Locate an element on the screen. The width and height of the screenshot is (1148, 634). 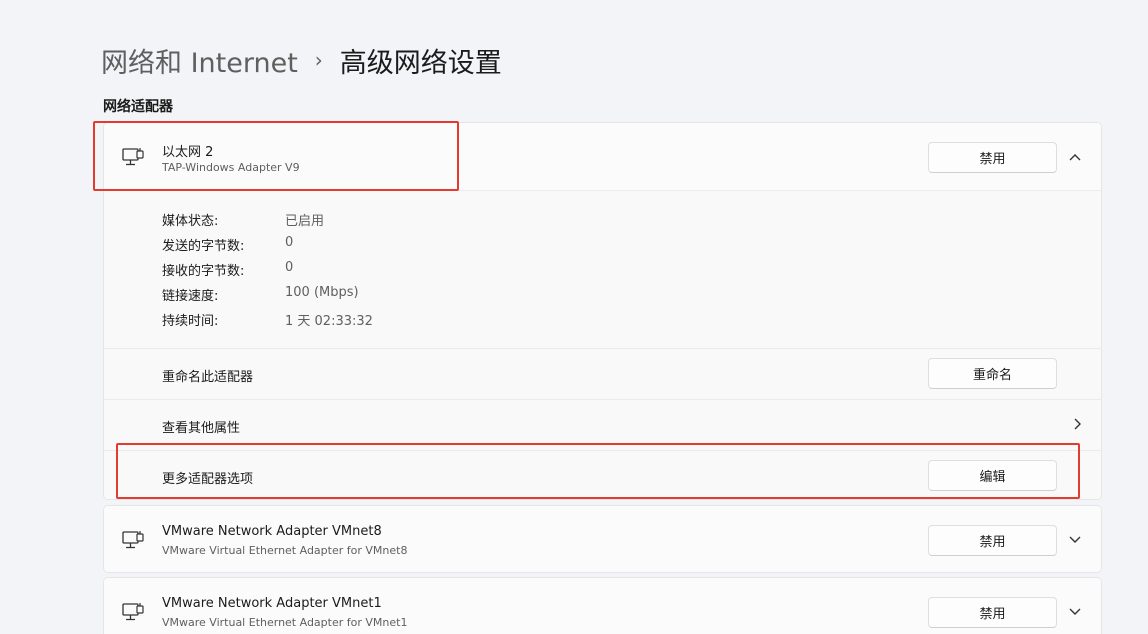
property-value: 已启用 is located at coordinates (305, 221).